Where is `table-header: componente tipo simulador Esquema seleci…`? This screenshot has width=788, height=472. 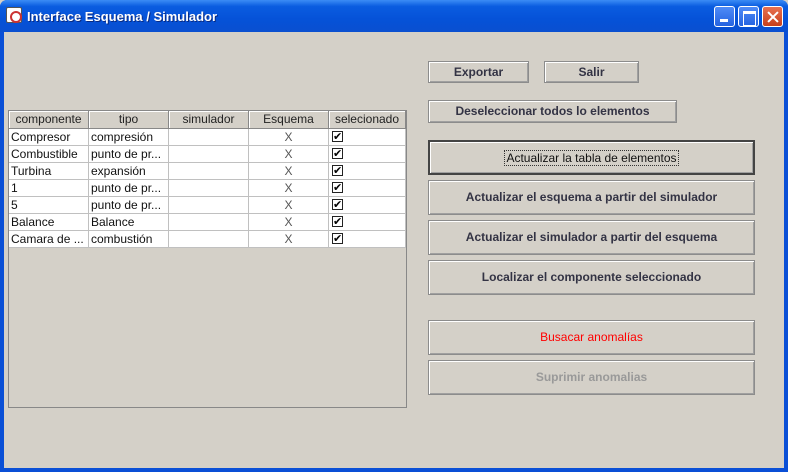
table-header: componente tipo simulador Esquema seleci… is located at coordinates (207, 120).